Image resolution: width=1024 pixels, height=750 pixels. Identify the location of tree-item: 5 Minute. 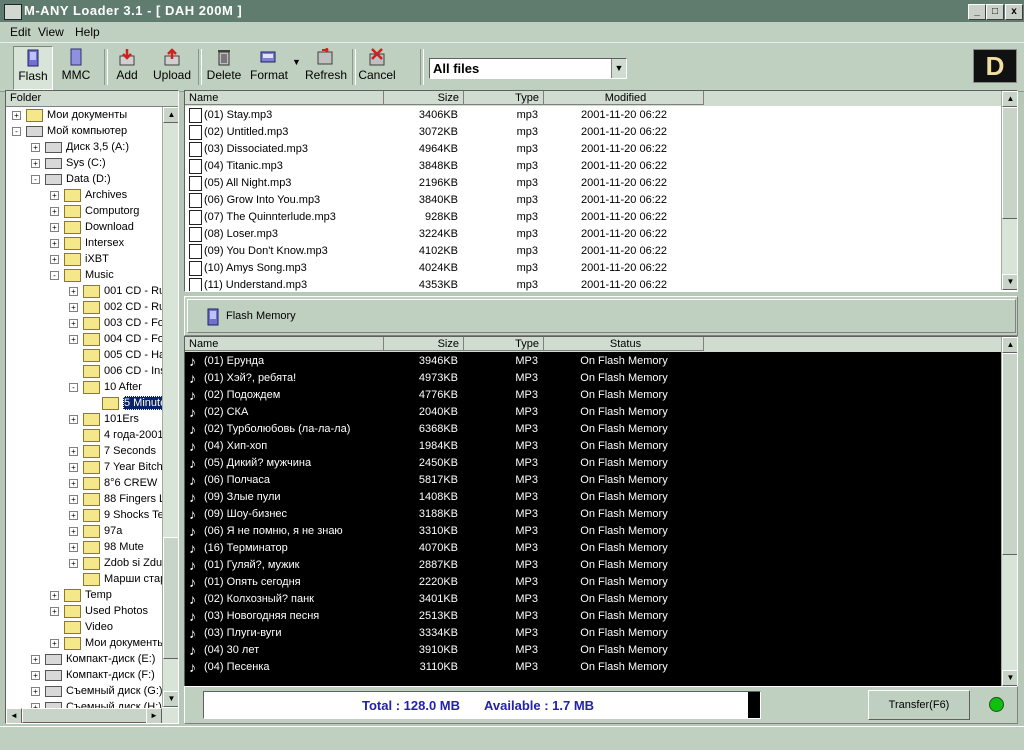
(128, 403).